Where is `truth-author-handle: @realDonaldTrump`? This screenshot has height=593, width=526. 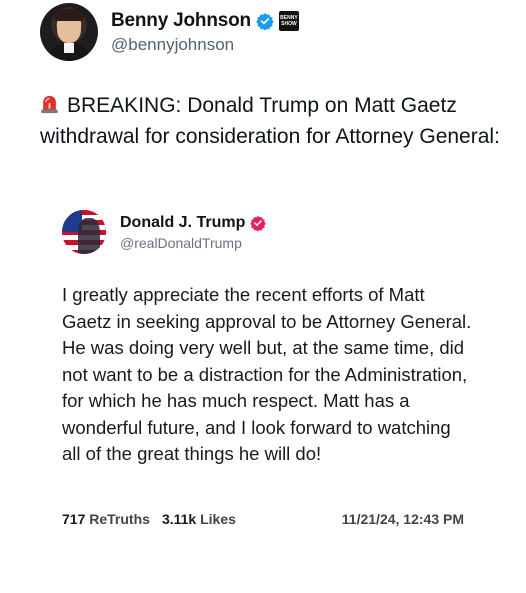 truth-author-handle: @realDonaldTrump is located at coordinates (193, 243).